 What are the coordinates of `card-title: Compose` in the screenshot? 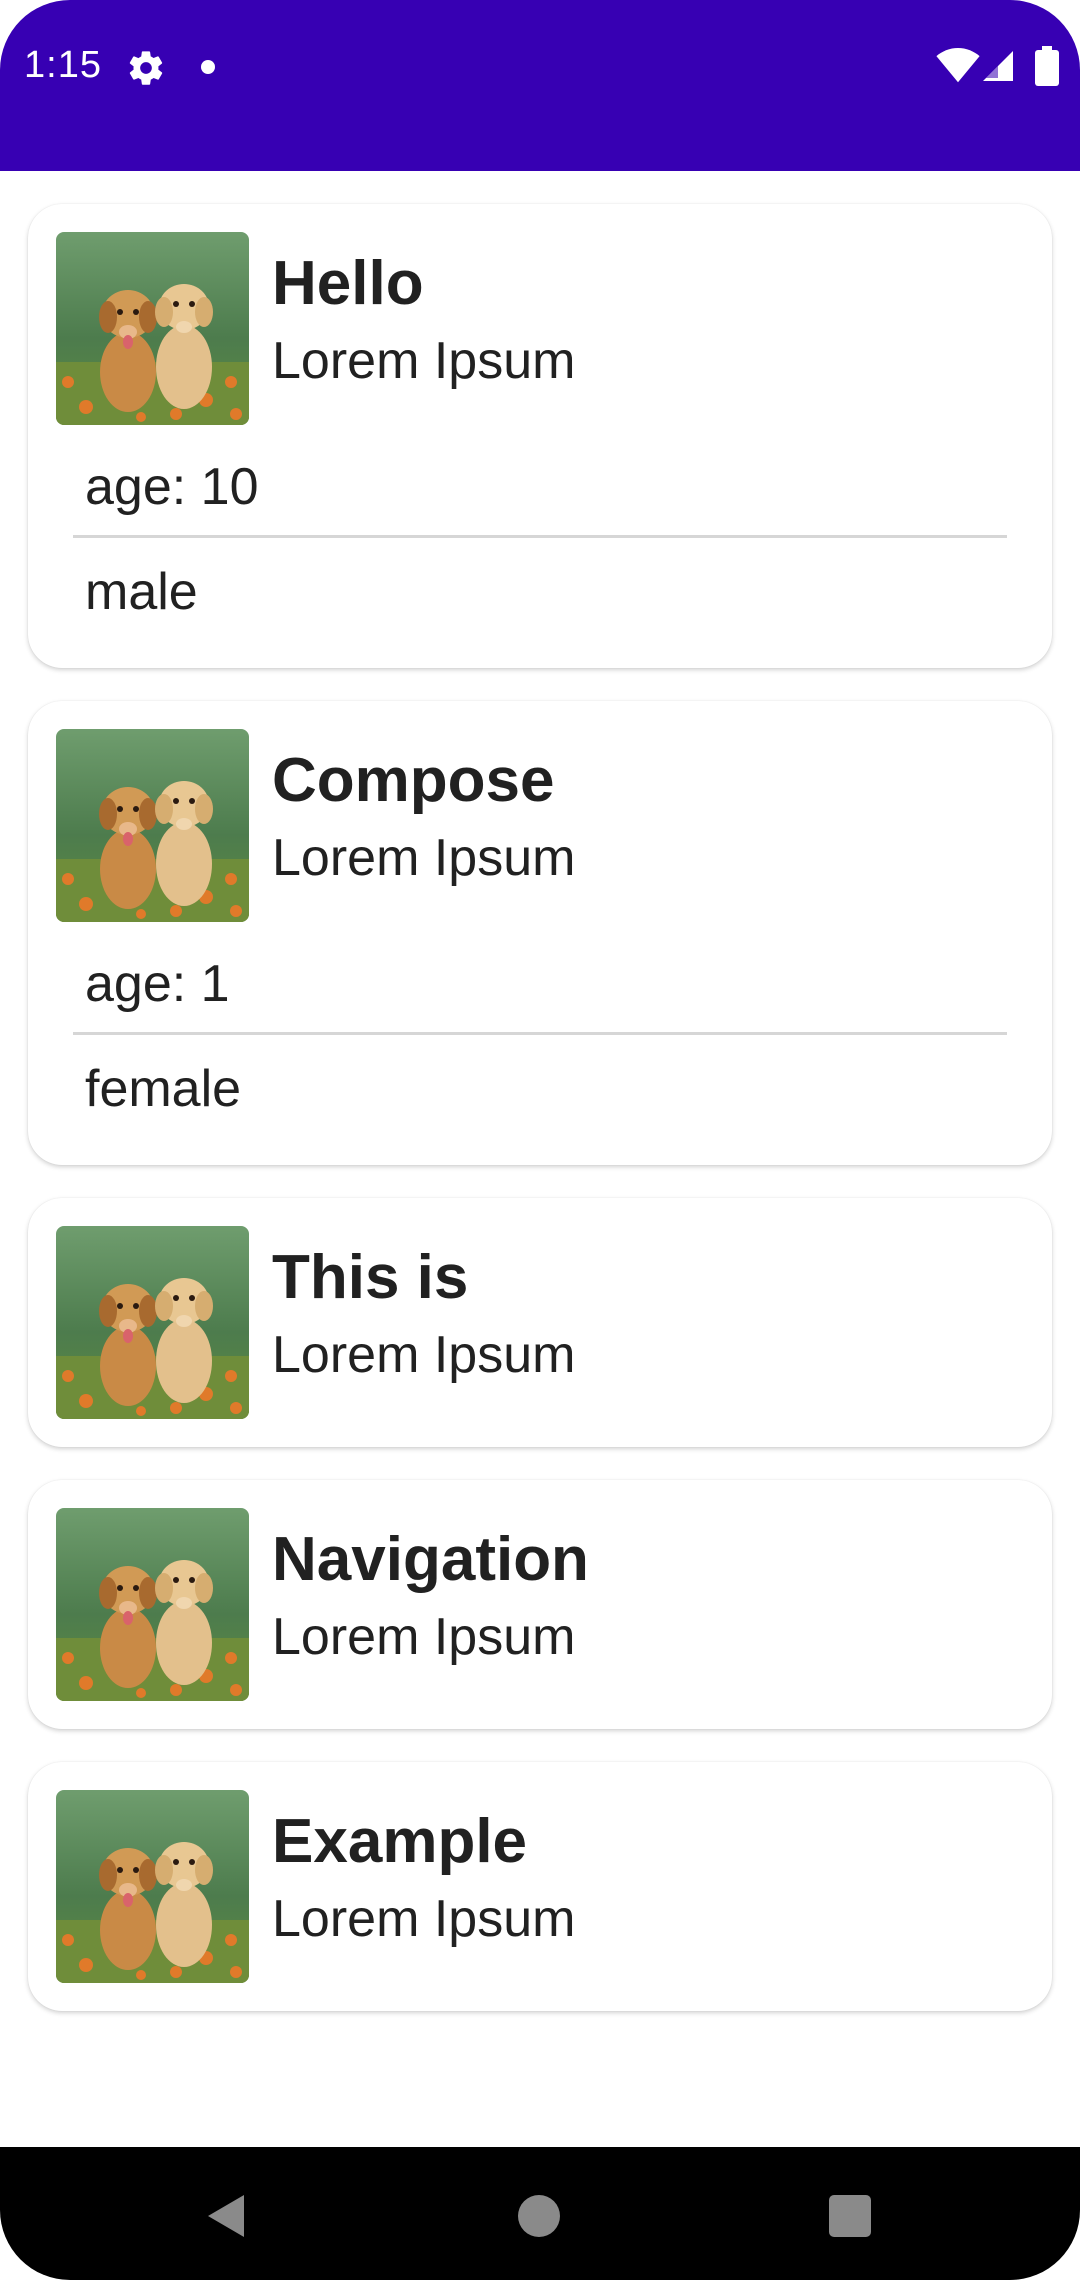 It's located at (413, 780).